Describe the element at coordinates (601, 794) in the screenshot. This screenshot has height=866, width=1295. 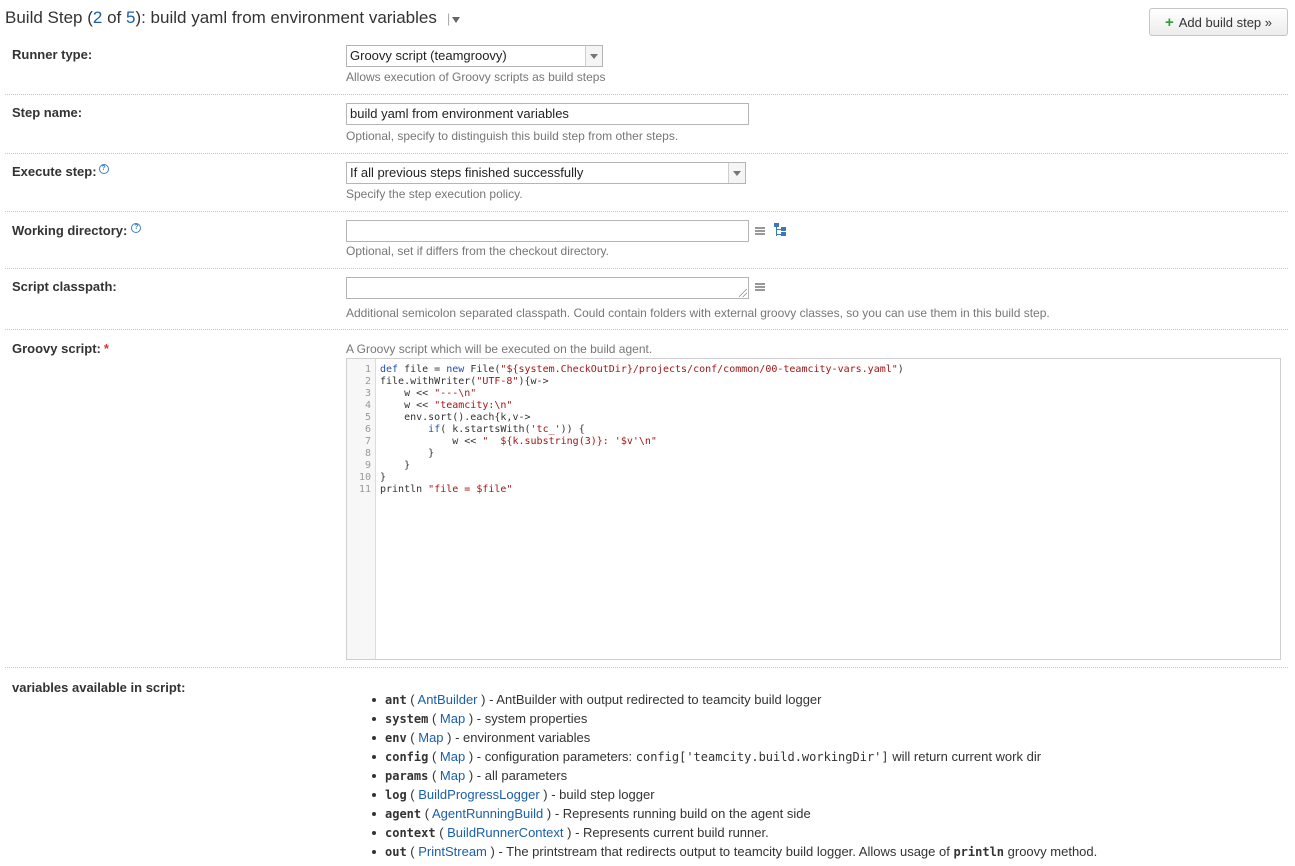
I see `variable-description: - build step logger` at that location.